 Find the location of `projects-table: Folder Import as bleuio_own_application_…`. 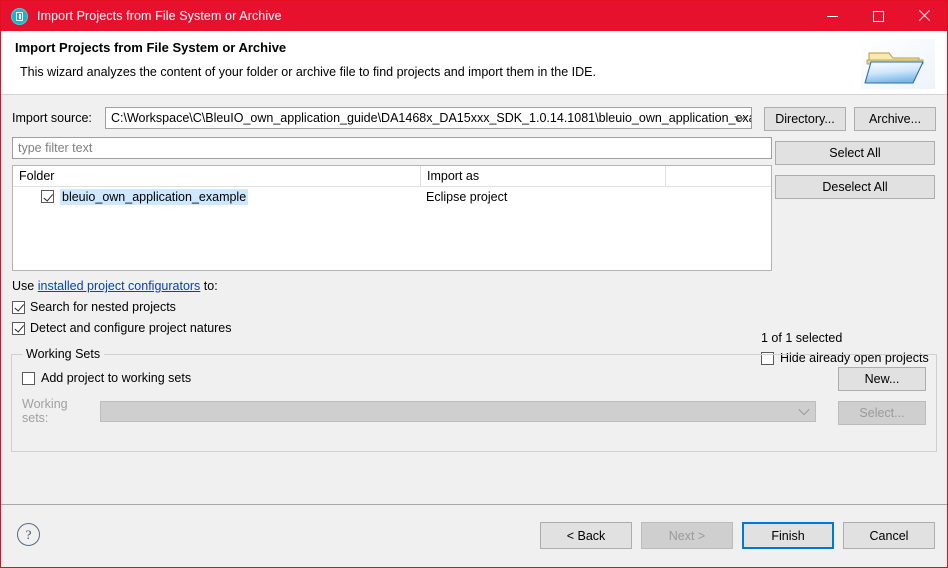

projects-table: Folder Import as bleuio_own_application_… is located at coordinates (392, 218).